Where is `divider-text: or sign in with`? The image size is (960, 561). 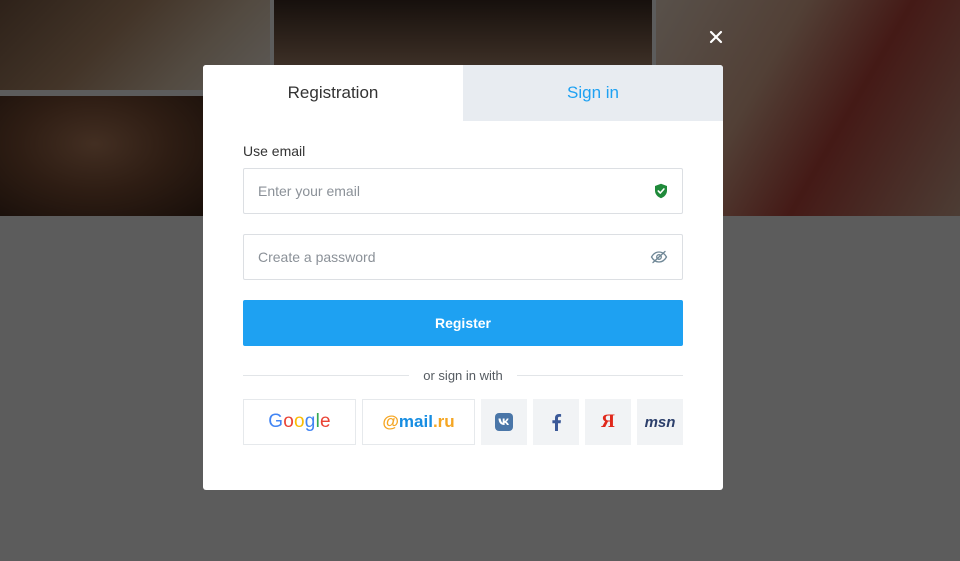 divider-text: or sign in with is located at coordinates (463, 375).